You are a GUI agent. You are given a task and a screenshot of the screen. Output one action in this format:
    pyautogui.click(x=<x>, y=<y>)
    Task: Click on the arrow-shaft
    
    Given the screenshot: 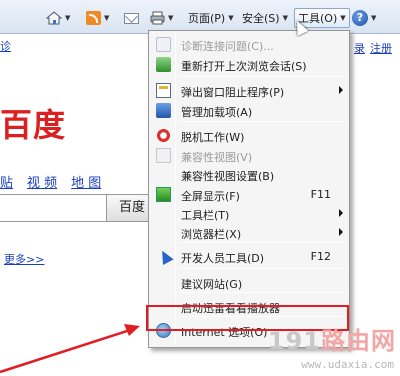 What is the action you would take?
    pyautogui.click(x=65, y=351)
    